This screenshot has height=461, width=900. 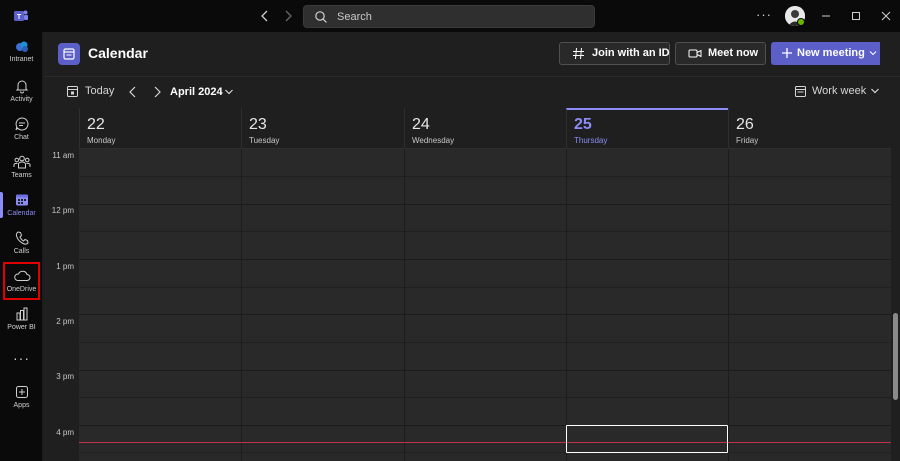 What do you see at coordinates (747, 140) in the screenshot?
I see `day-name: Friday` at bounding box center [747, 140].